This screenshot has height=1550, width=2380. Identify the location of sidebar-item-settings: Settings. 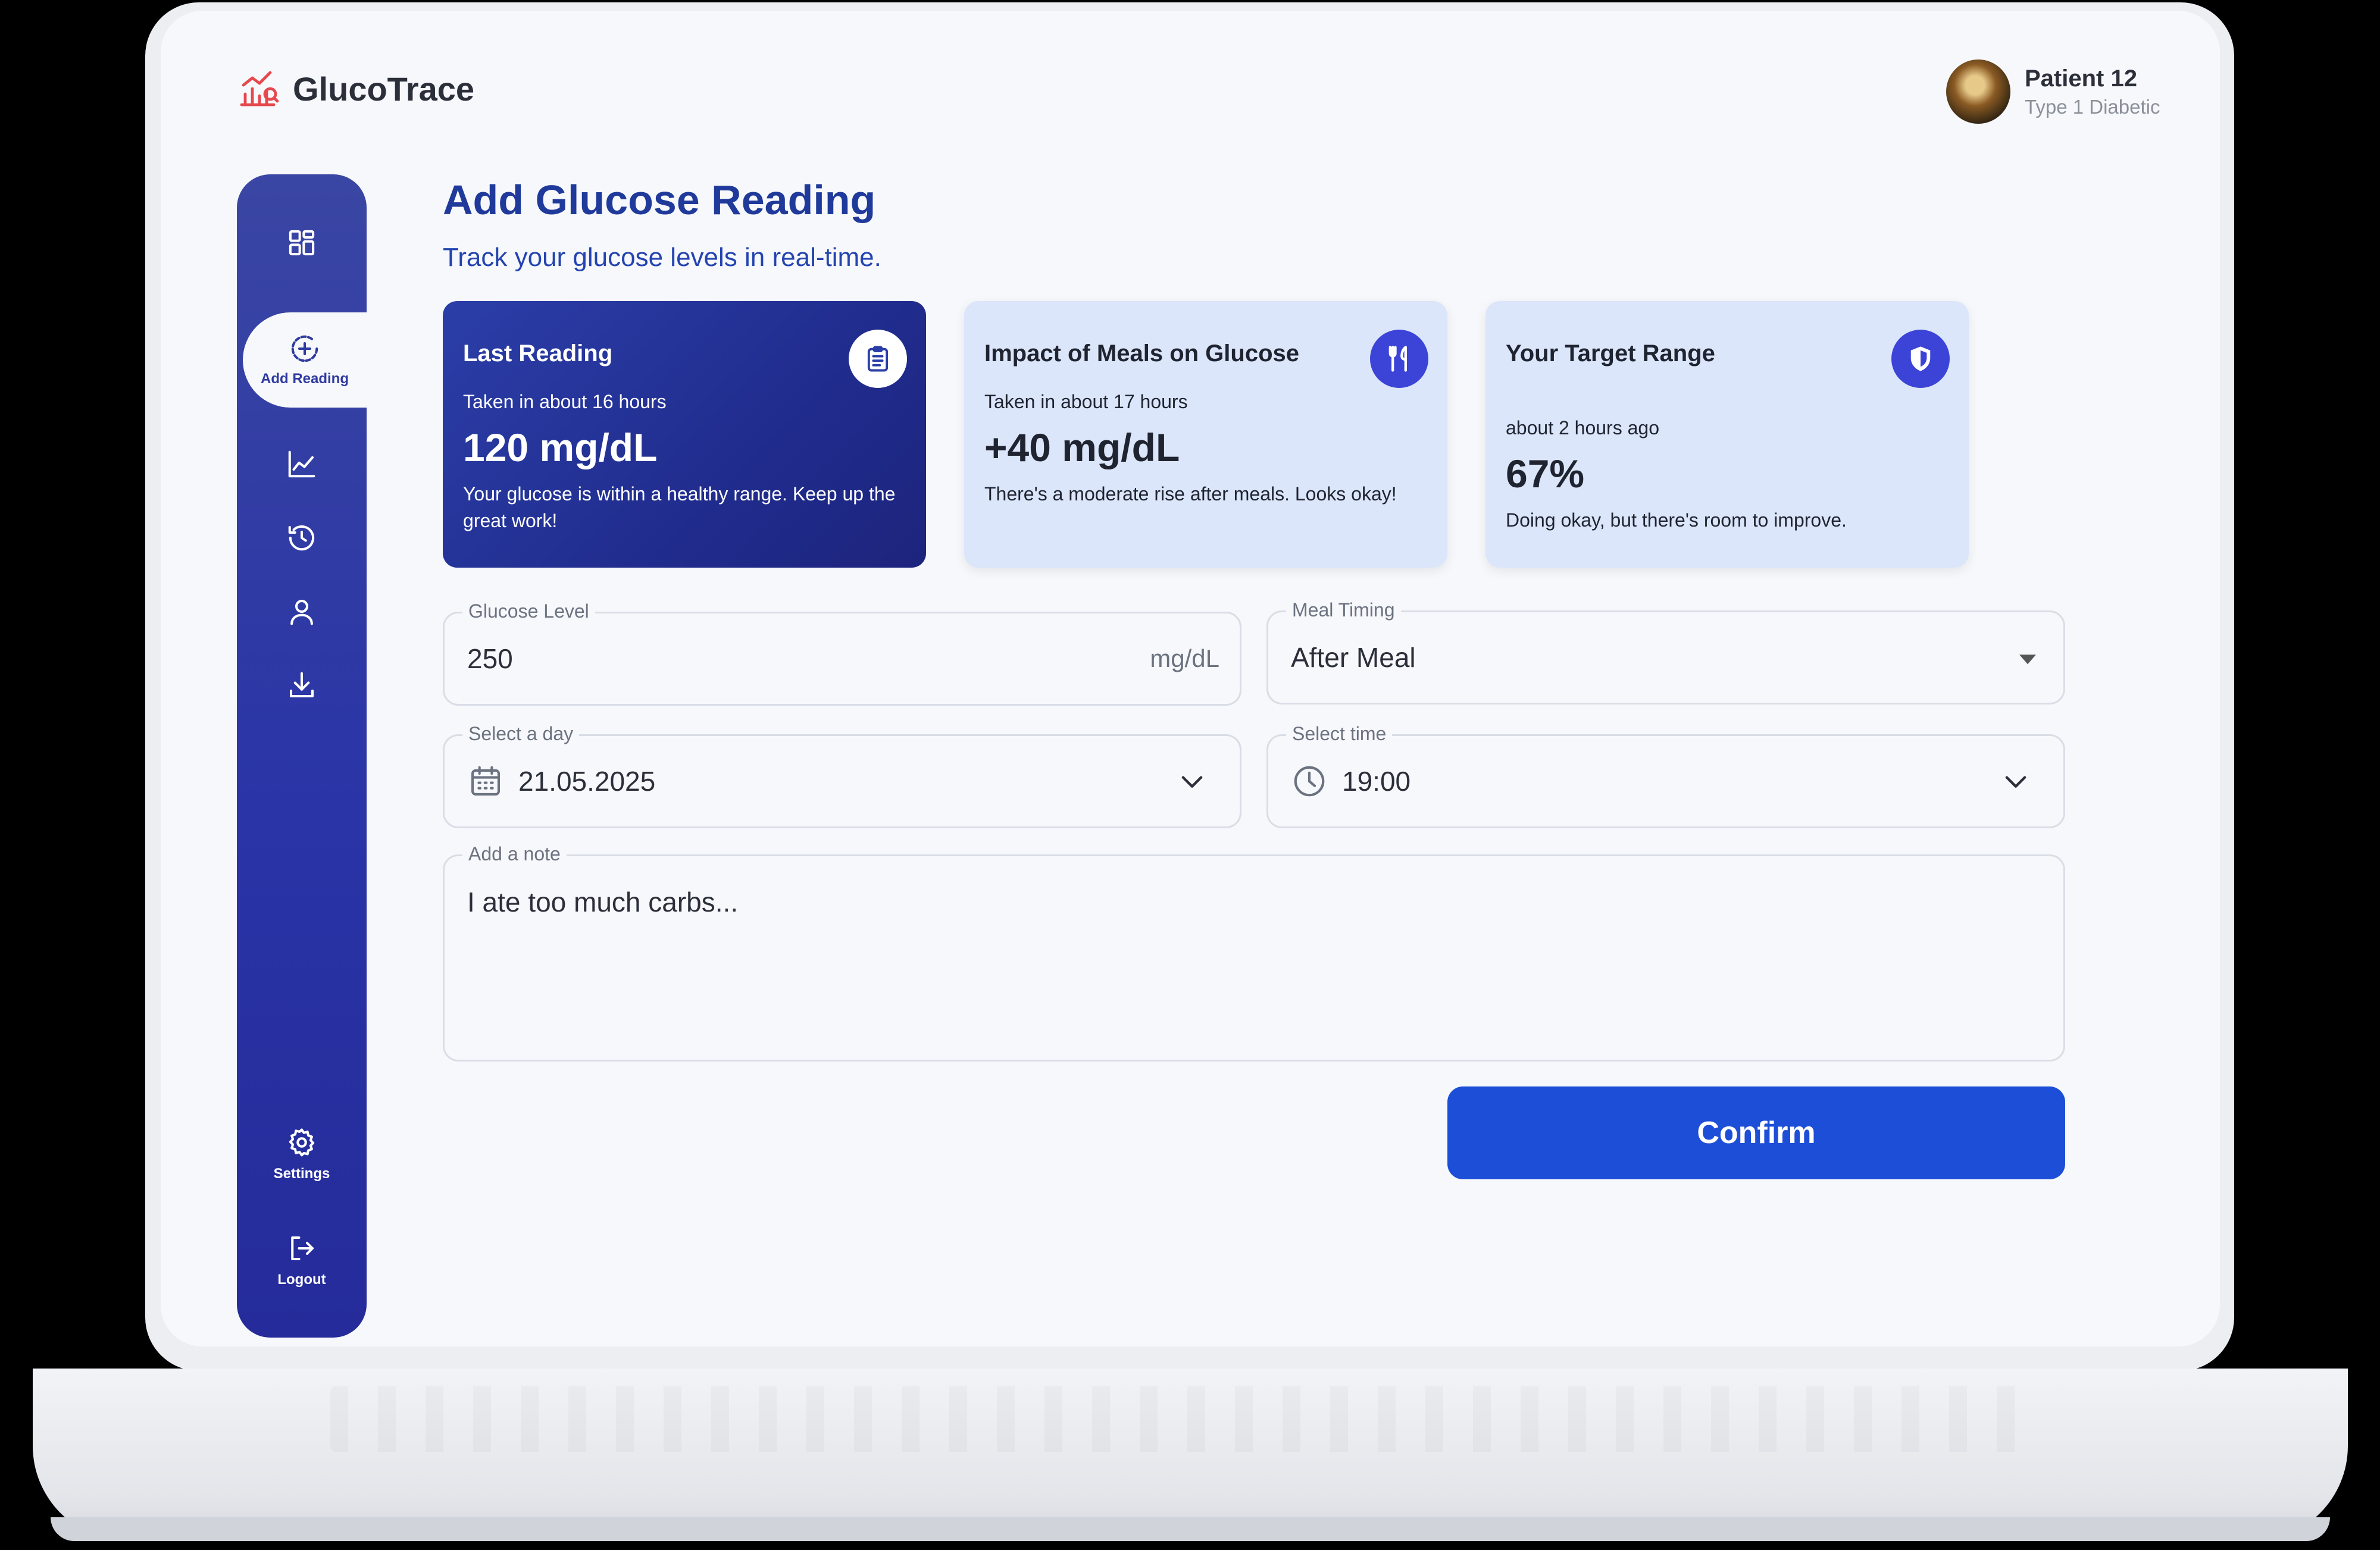
(302, 1154).